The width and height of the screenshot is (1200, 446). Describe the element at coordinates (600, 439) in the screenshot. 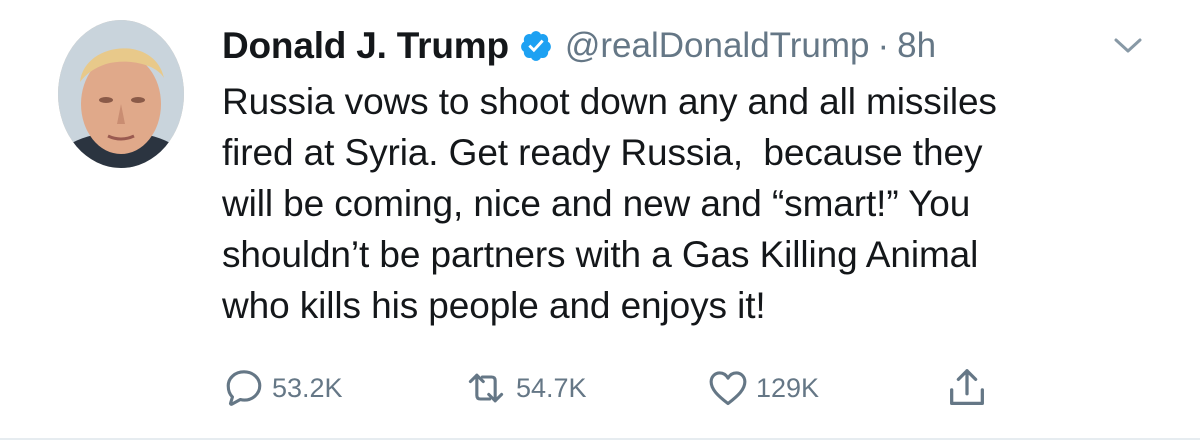

I see `bottom-divider` at that location.